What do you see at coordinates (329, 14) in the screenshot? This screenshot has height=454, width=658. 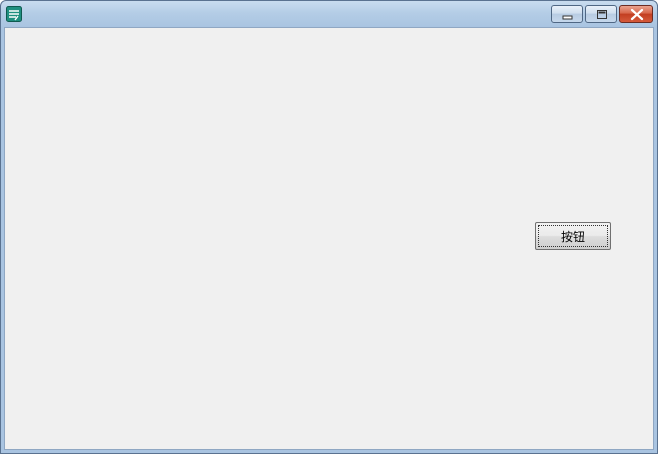 I see `title-bar` at bounding box center [329, 14].